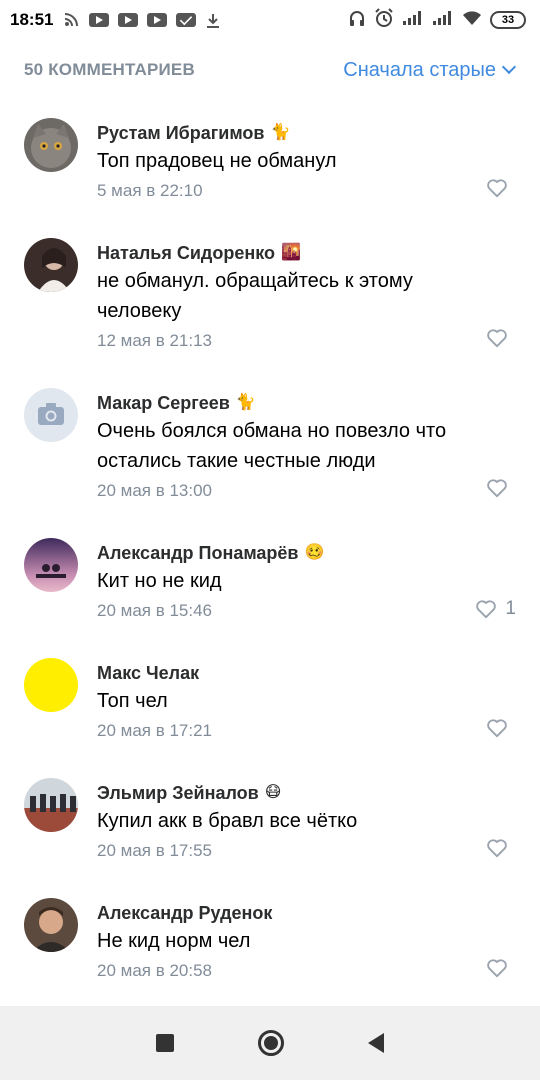 The width and height of the screenshot is (540, 1080). Describe the element at coordinates (357, 20) in the screenshot. I see `headphones-icon` at that location.